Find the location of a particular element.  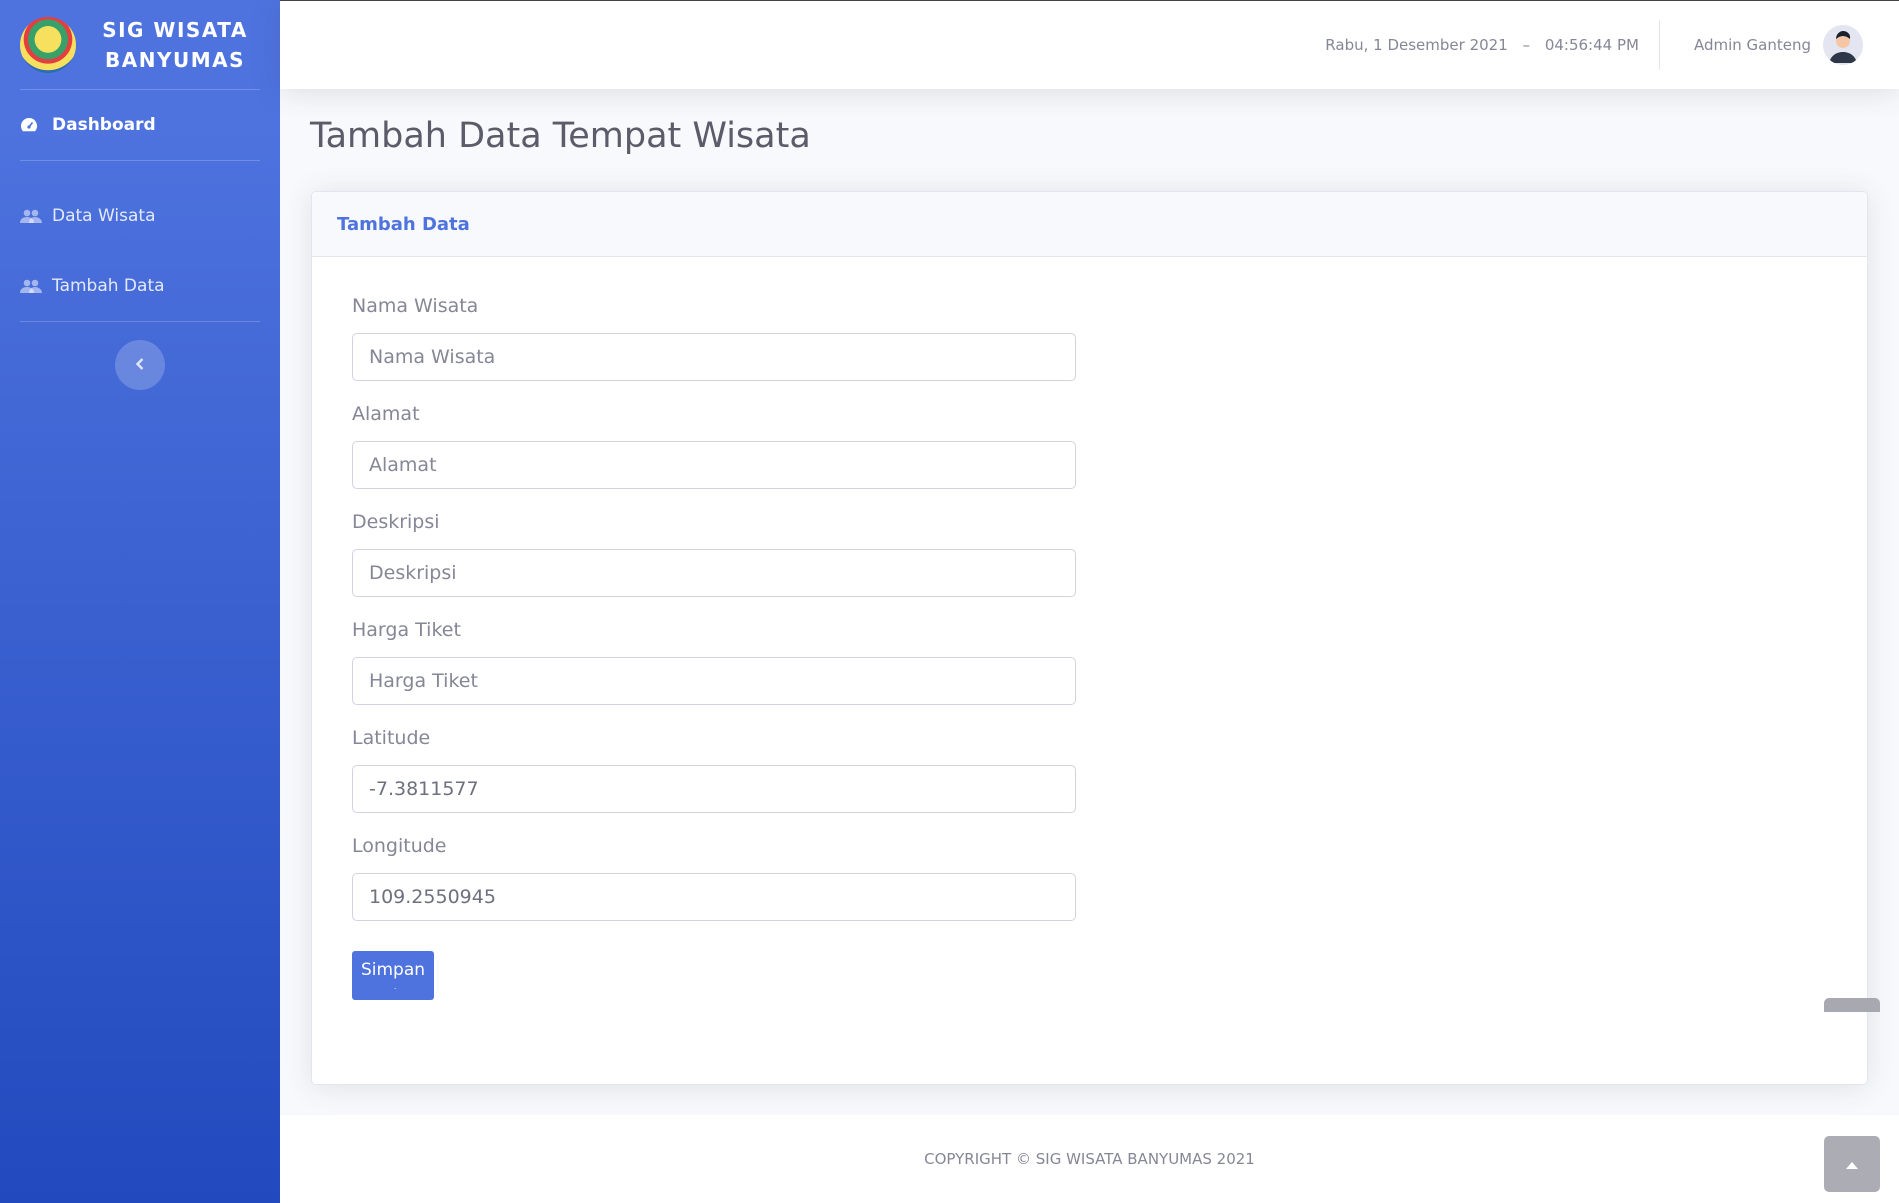

alamat-input is located at coordinates (714, 465).